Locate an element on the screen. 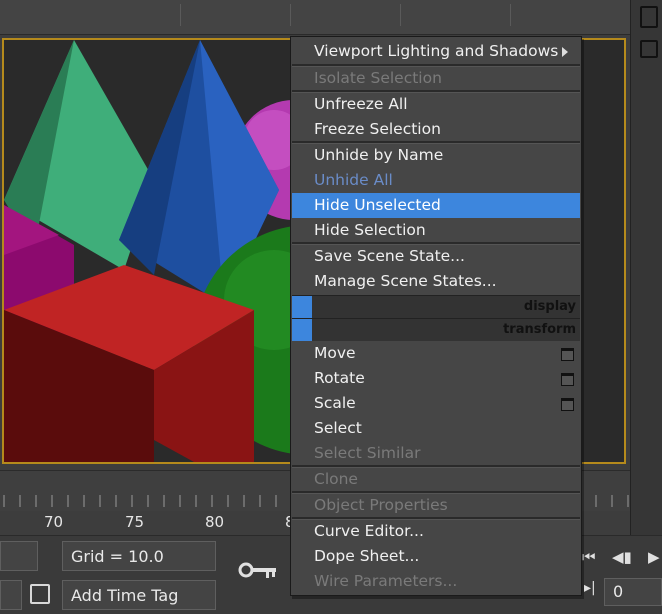 This screenshot has height=614, width=662. previous-frame-icon: ◀▮ is located at coordinates (622, 557).